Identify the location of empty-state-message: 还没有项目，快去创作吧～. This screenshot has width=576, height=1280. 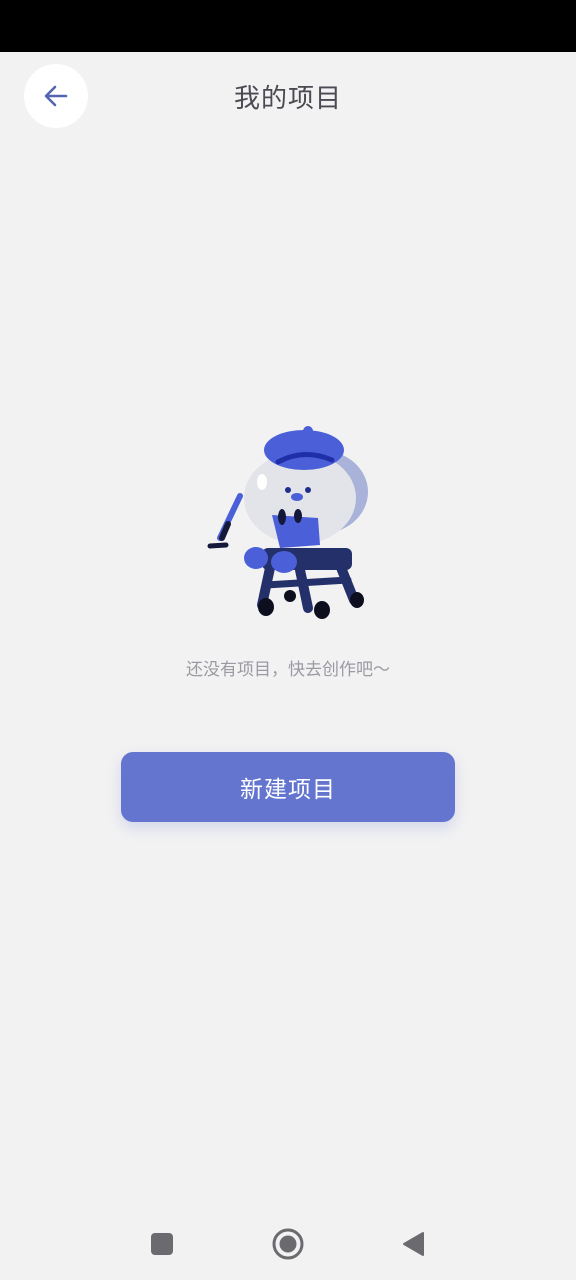
(288, 670).